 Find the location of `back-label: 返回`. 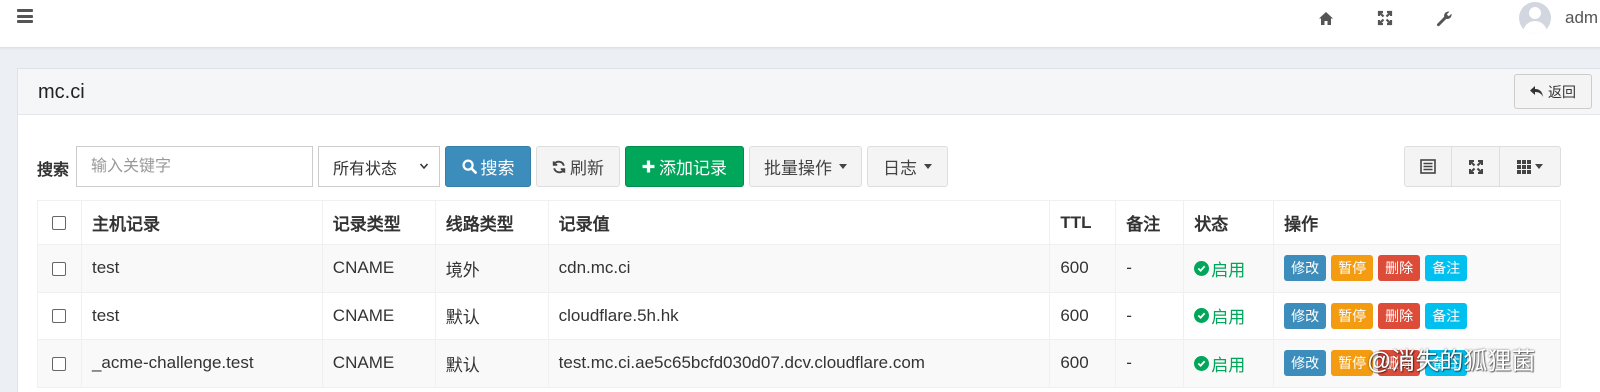

back-label: 返回 is located at coordinates (1562, 91).